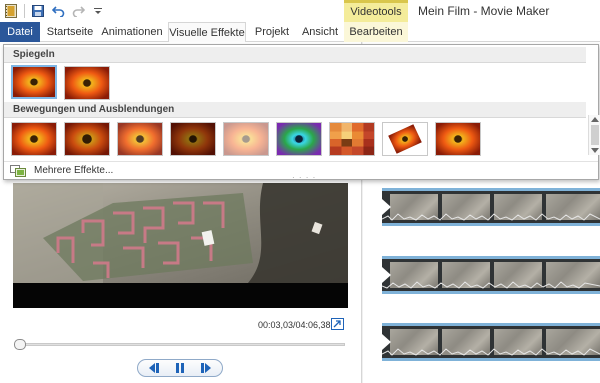  I want to click on section-header-mirror: Spiegeln, so click(295, 55).